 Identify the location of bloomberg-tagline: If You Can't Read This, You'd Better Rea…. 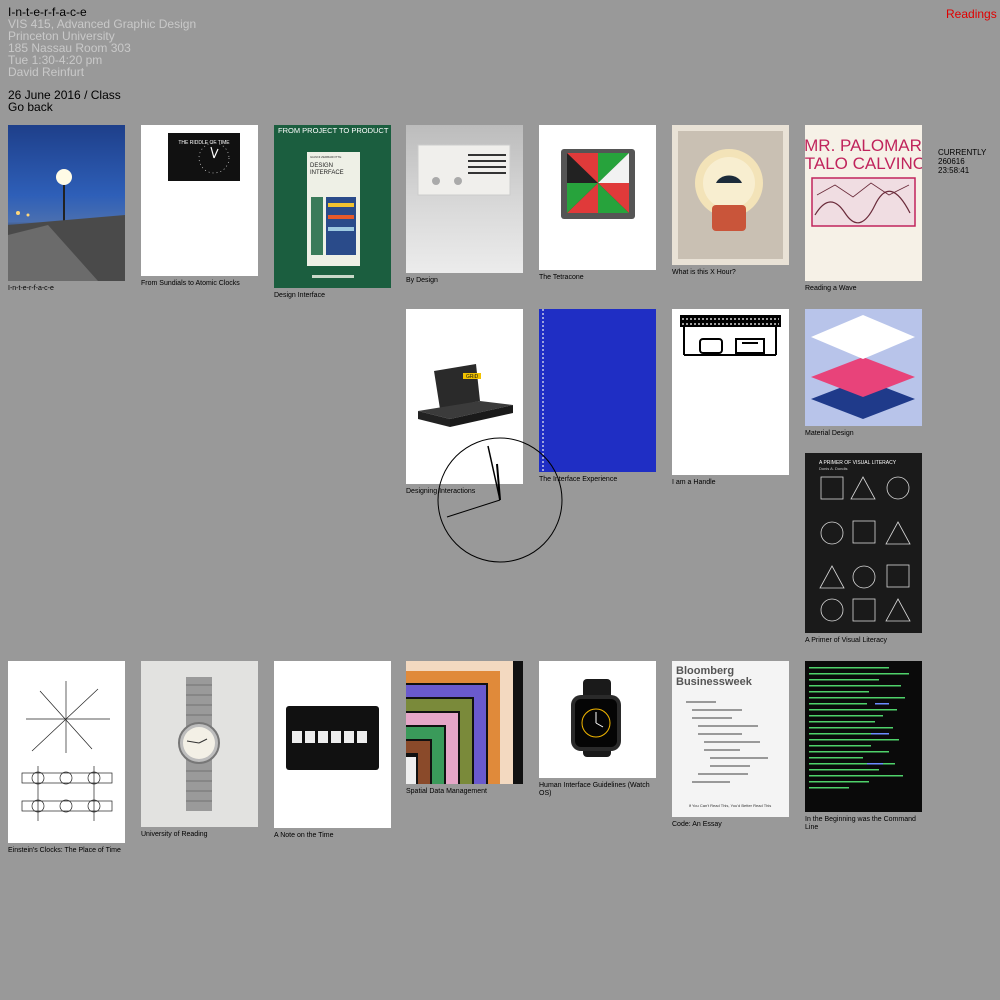
(730, 805).